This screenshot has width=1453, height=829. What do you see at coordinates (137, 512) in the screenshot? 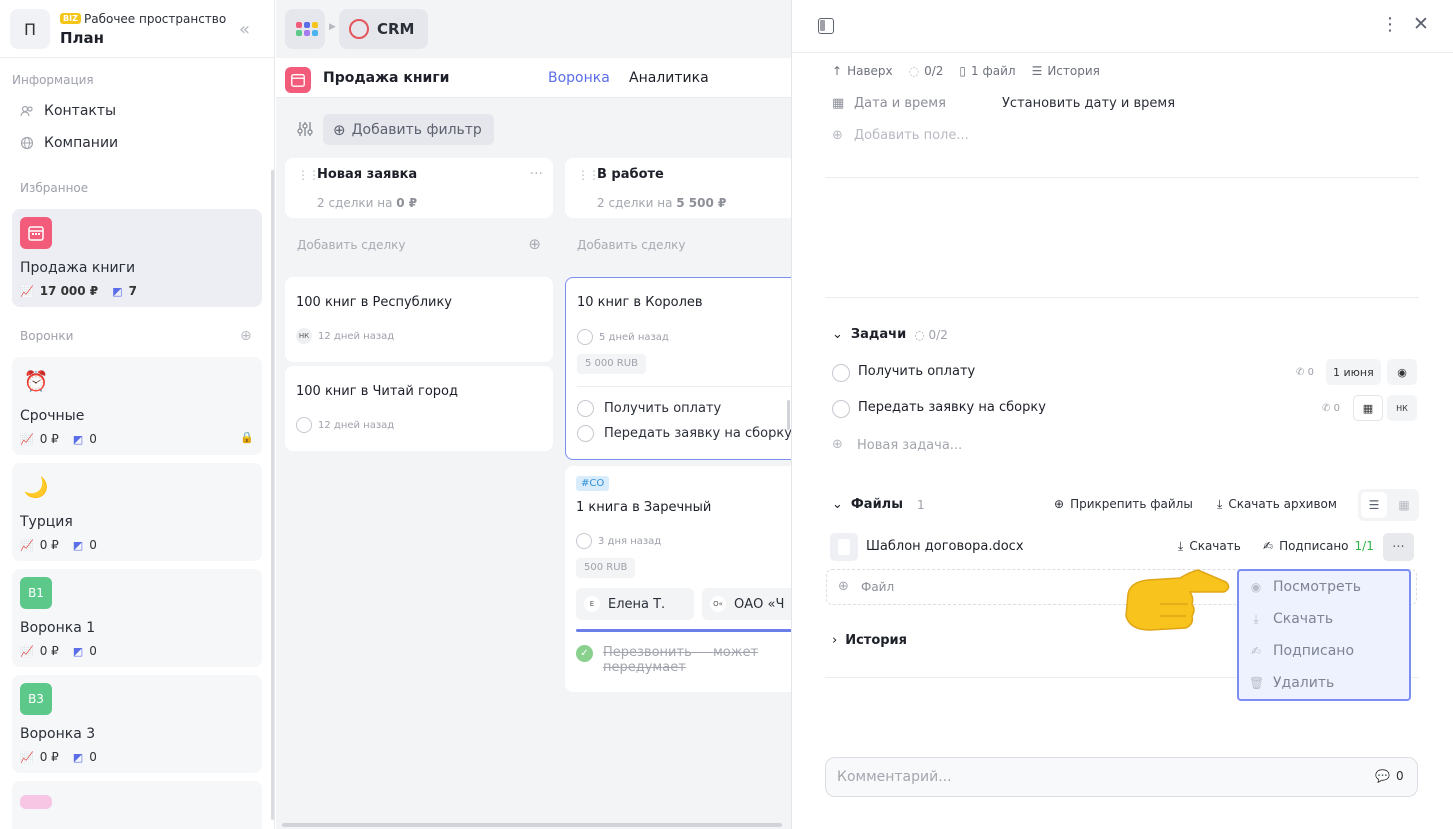
I see `funnel-card-turkey: 🌙 Турция 📈 0 ₽ ◩ 0` at bounding box center [137, 512].